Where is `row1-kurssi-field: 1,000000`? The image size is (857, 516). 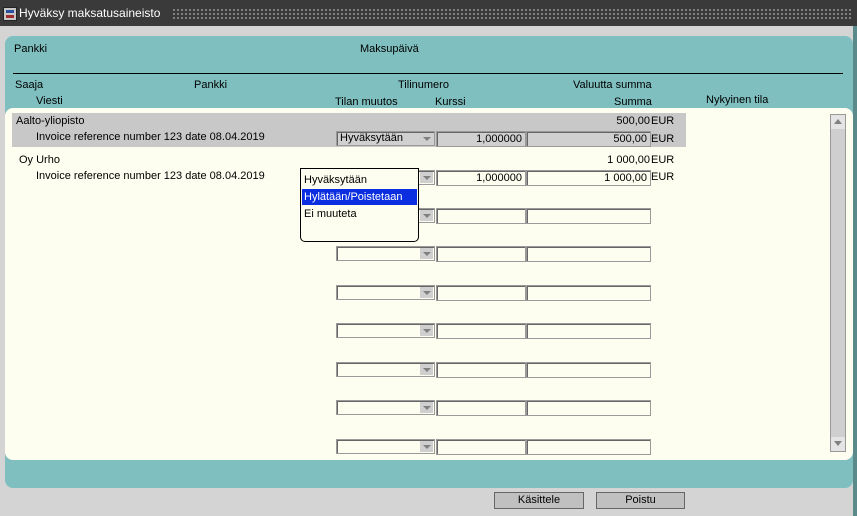 row1-kurssi-field: 1,000000 is located at coordinates (481, 139).